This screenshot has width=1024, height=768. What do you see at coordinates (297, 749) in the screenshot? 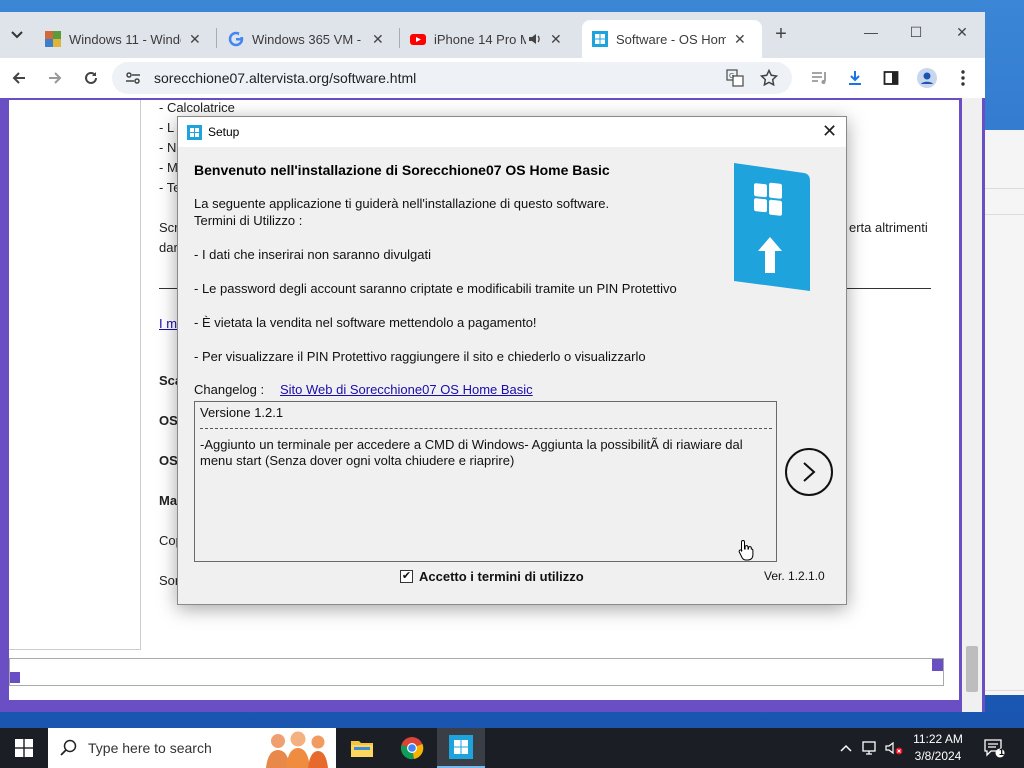
I see `search-highlight-people-icon` at bounding box center [297, 749].